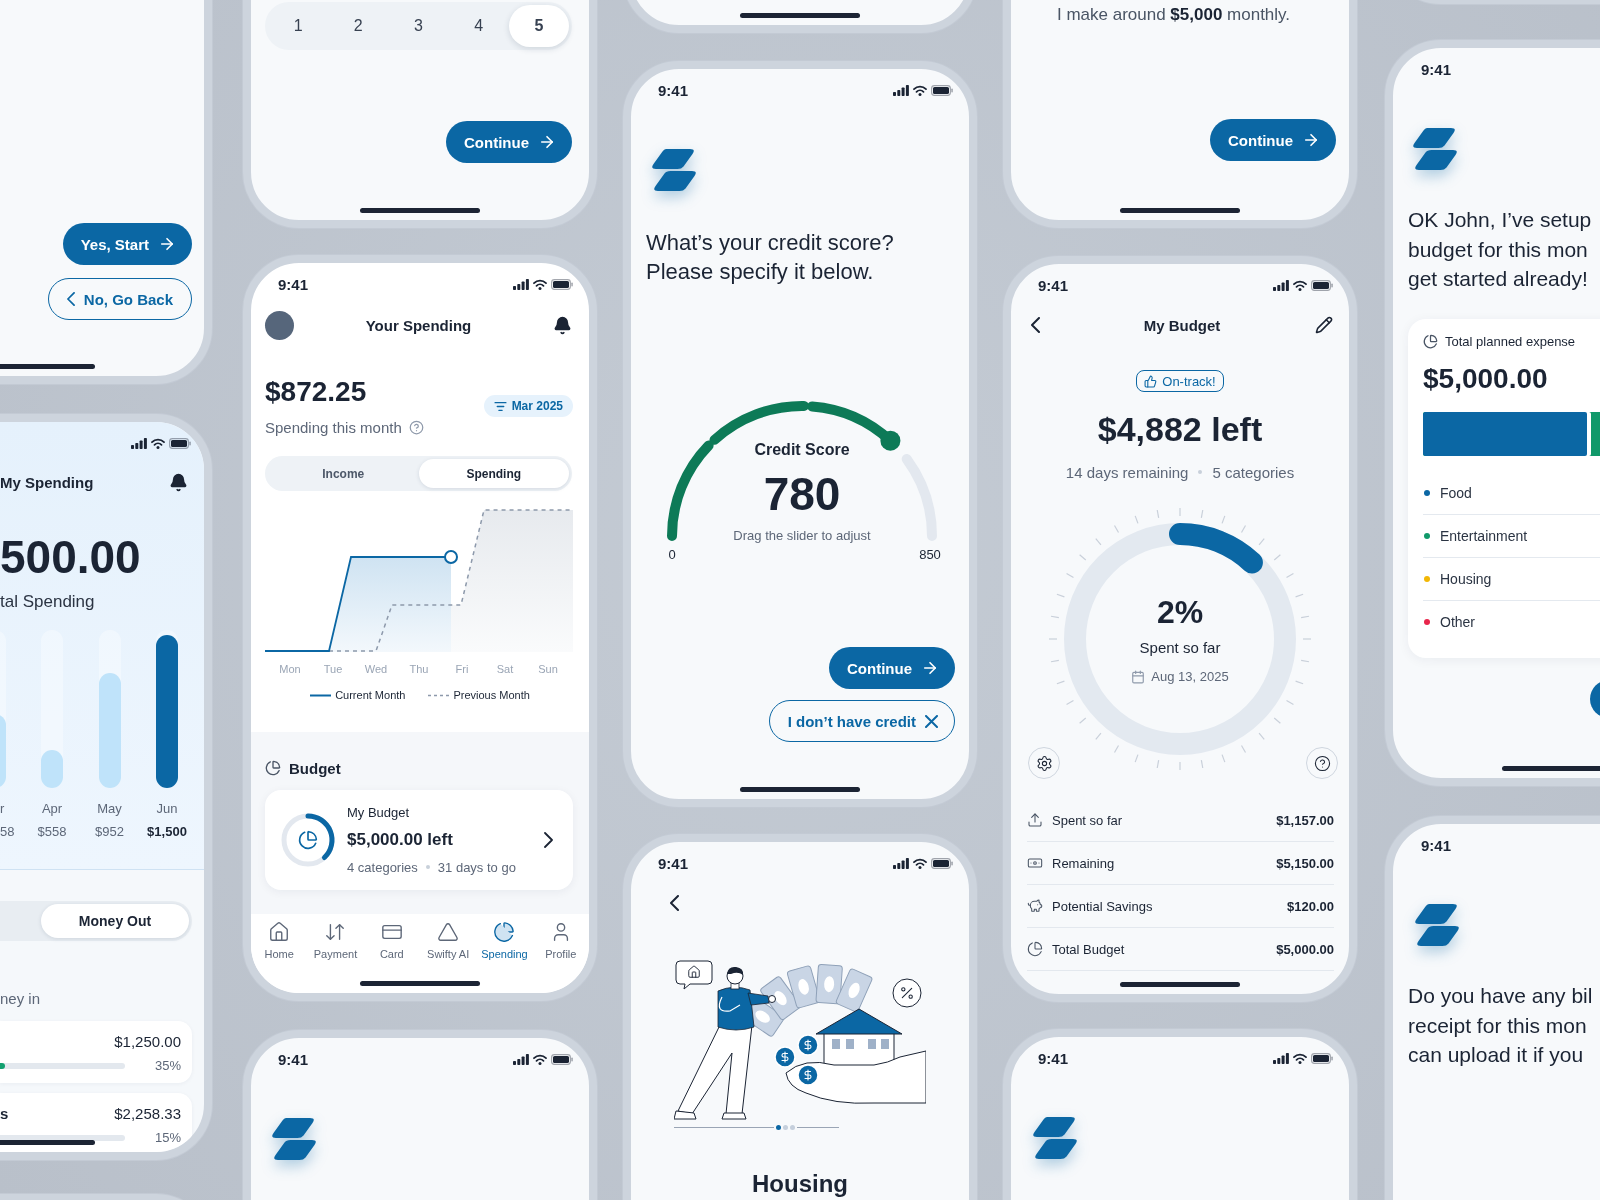  What do you see at coordinates (7, 832) in the screenshot?
I see `month-amount: 58` at bounding box center [7, 832].